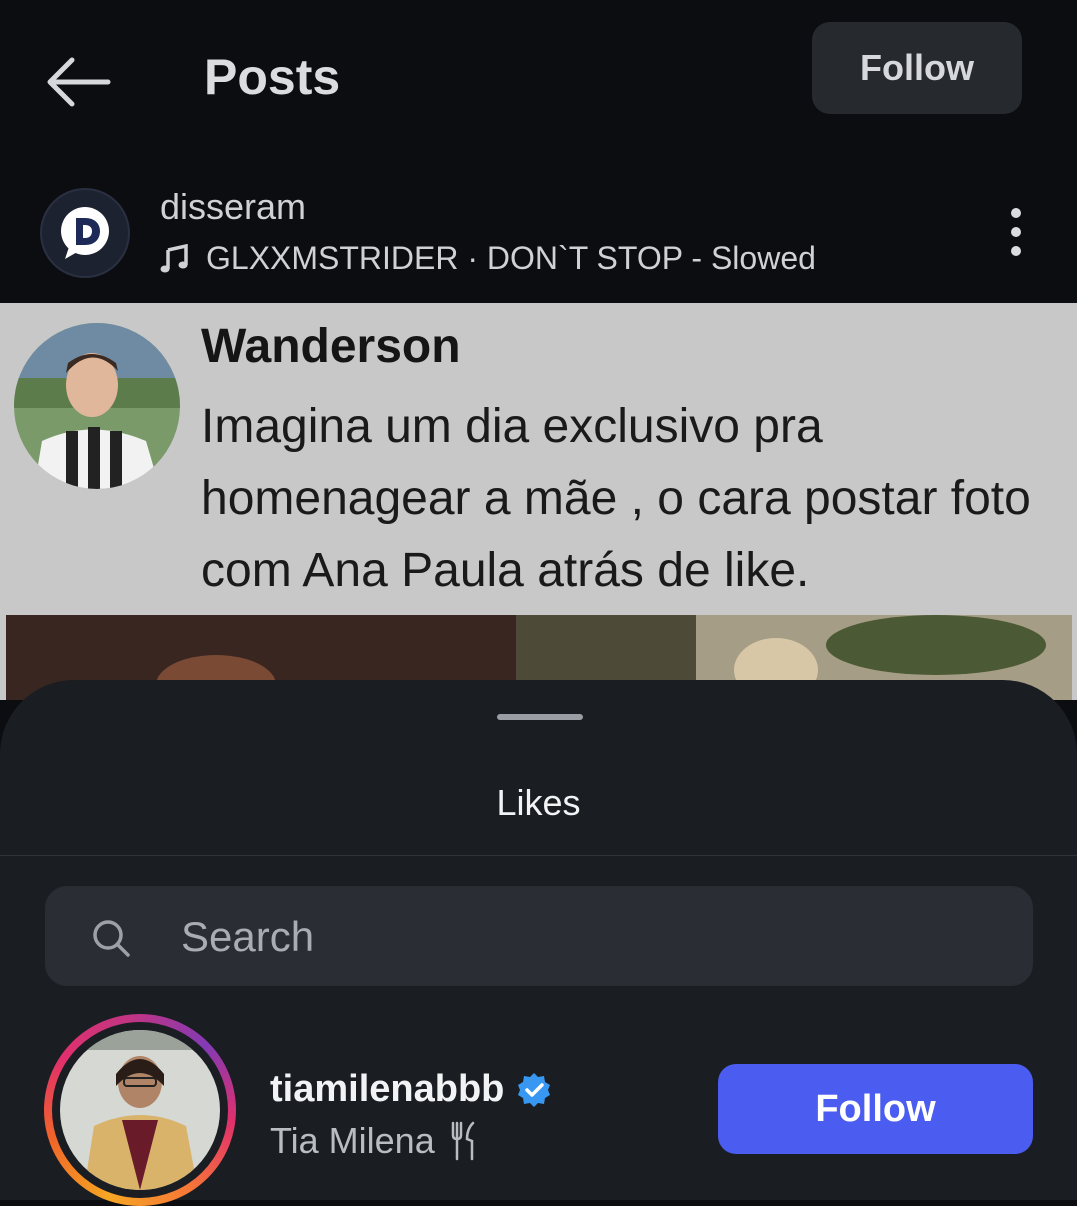 This screenshot has height=1206, width=1077. I want to click on page-title: Posts, so click(272, 77).